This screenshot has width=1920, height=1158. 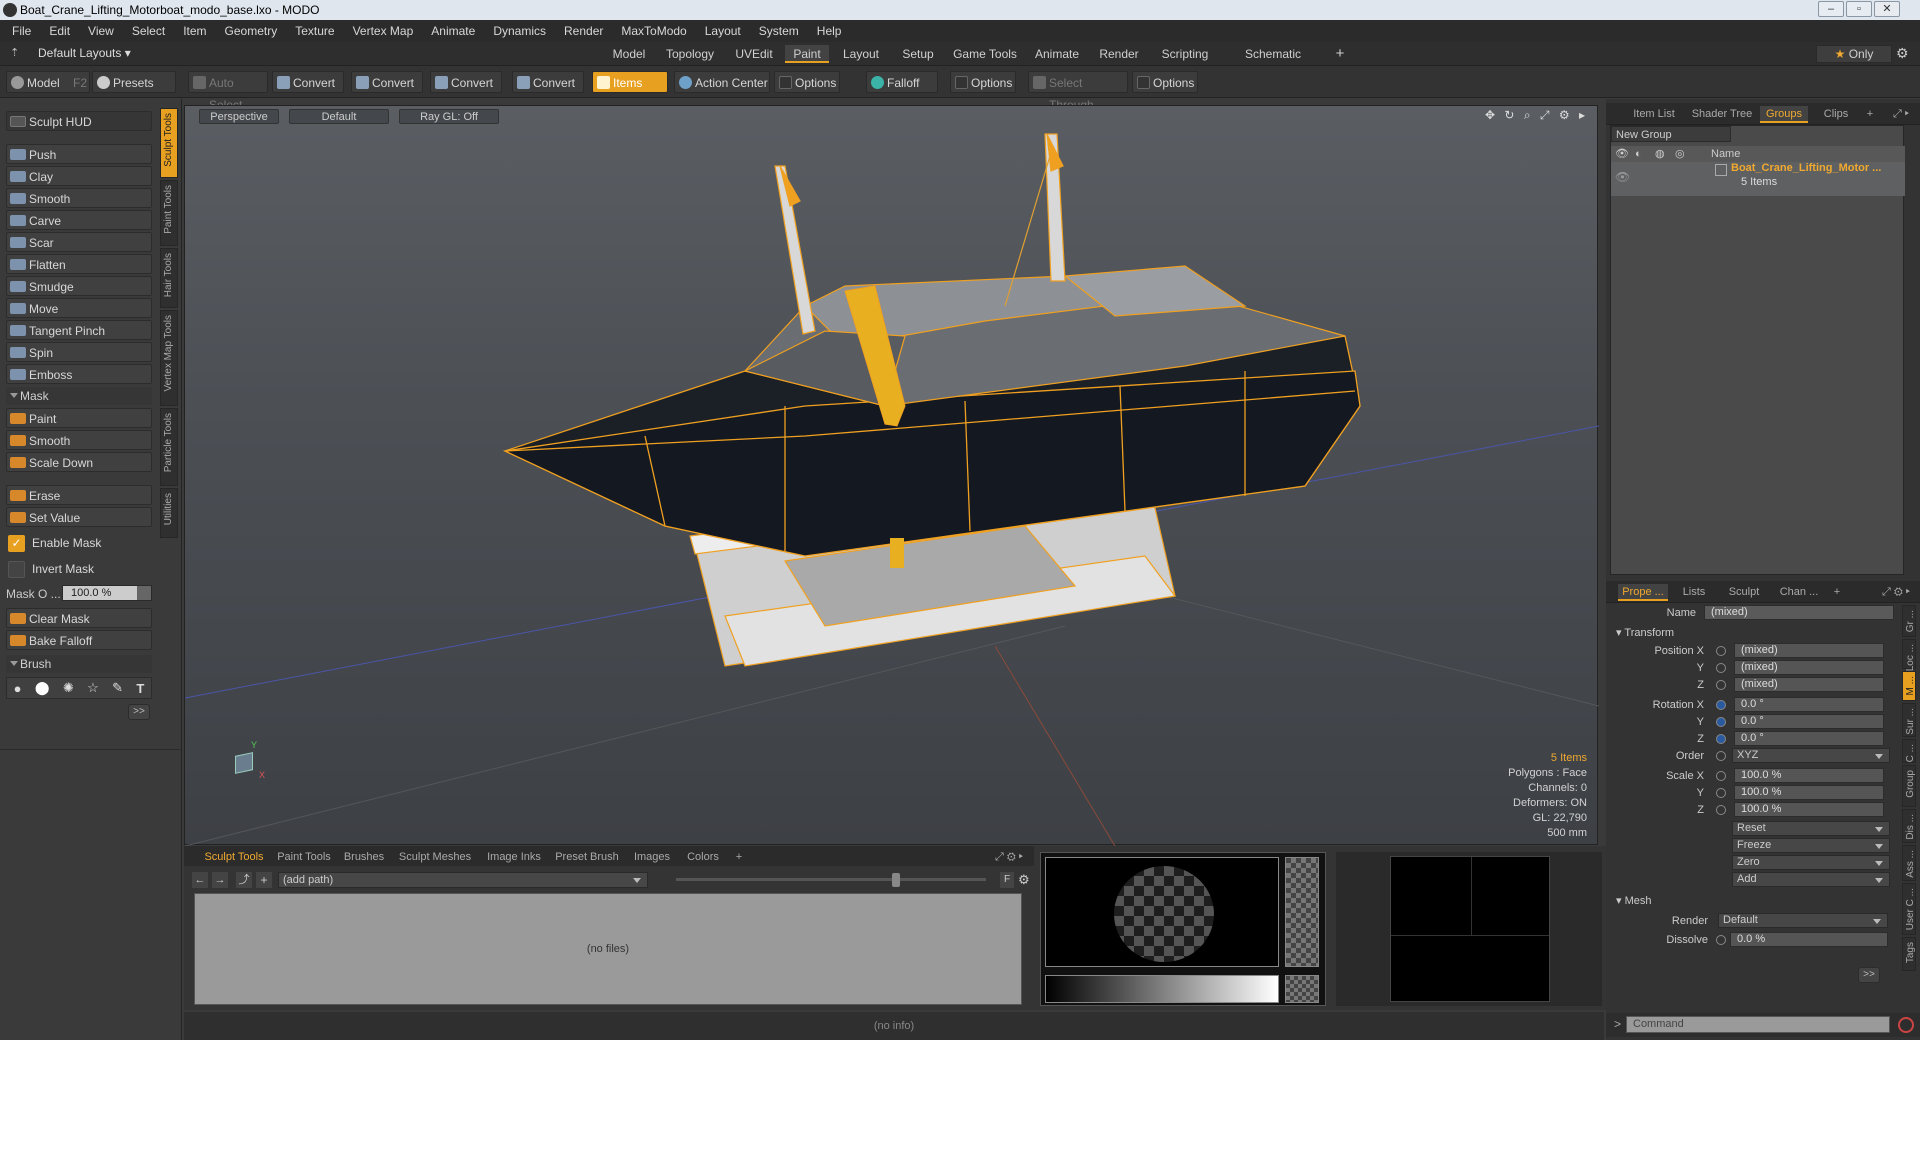 What do you see at coordinates (861, 54) in the screenshot?
I see `tab-layout: Layout` at bounding box center [861, 54].